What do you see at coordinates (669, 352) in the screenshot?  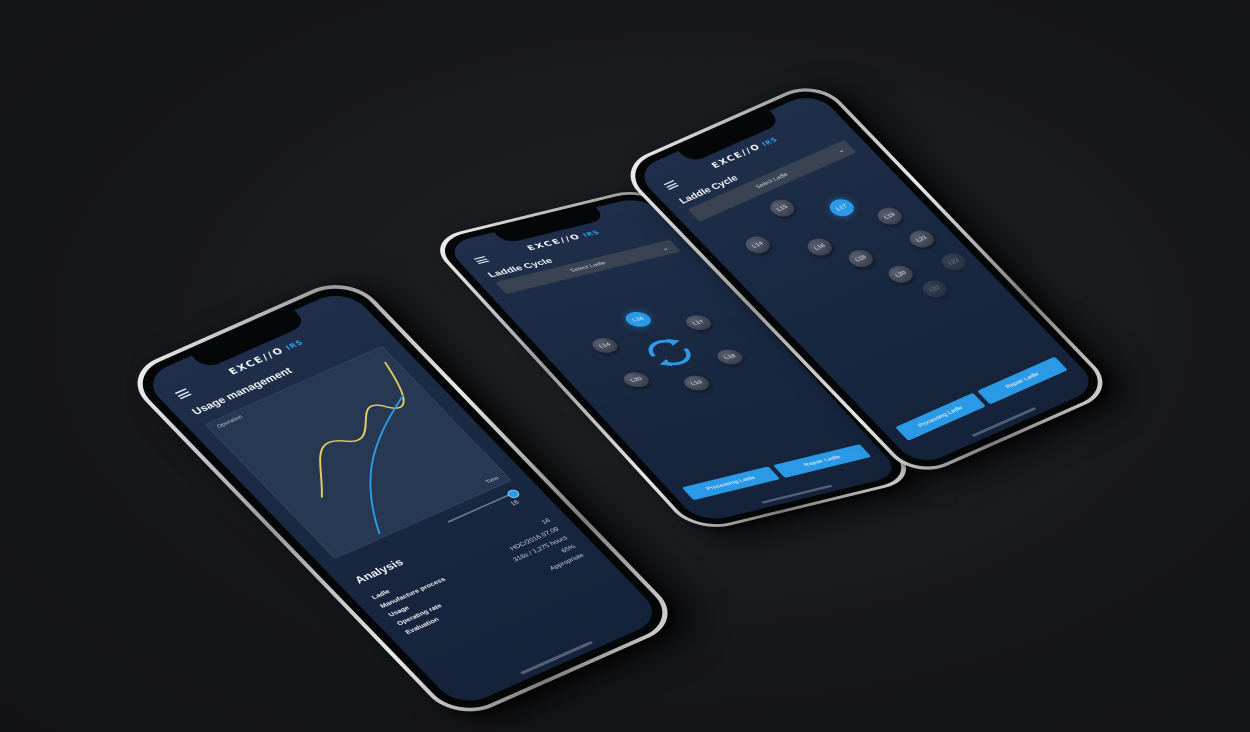 I see `cycle-arrows-icon` at bounding box center [669, 352].